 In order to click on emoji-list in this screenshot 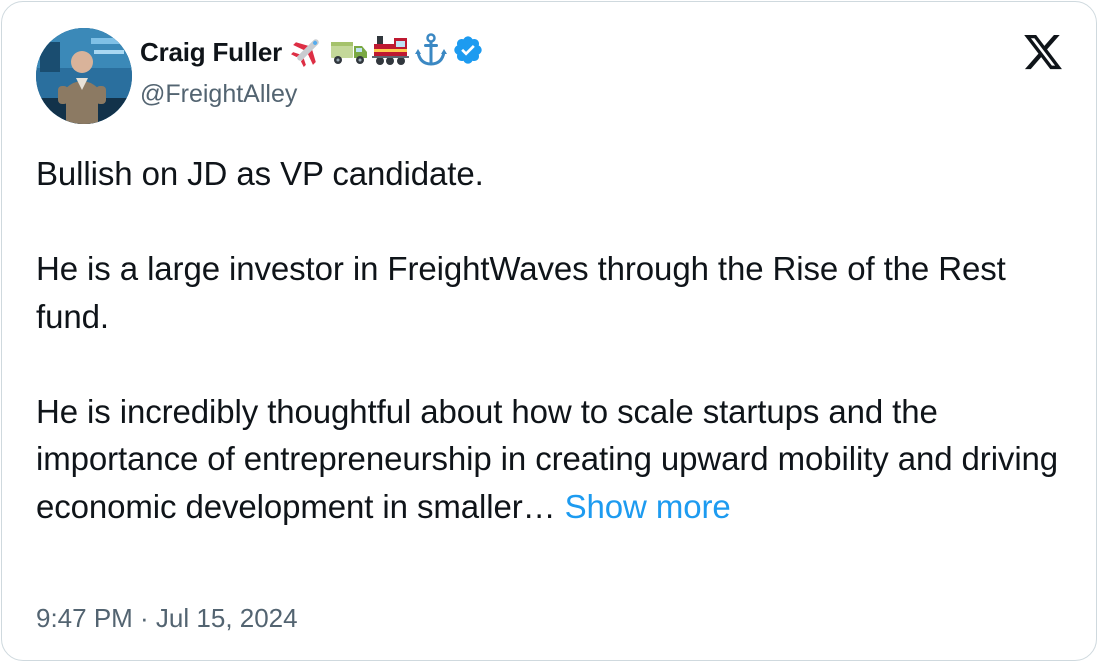, I will do `click(389, 52)`.